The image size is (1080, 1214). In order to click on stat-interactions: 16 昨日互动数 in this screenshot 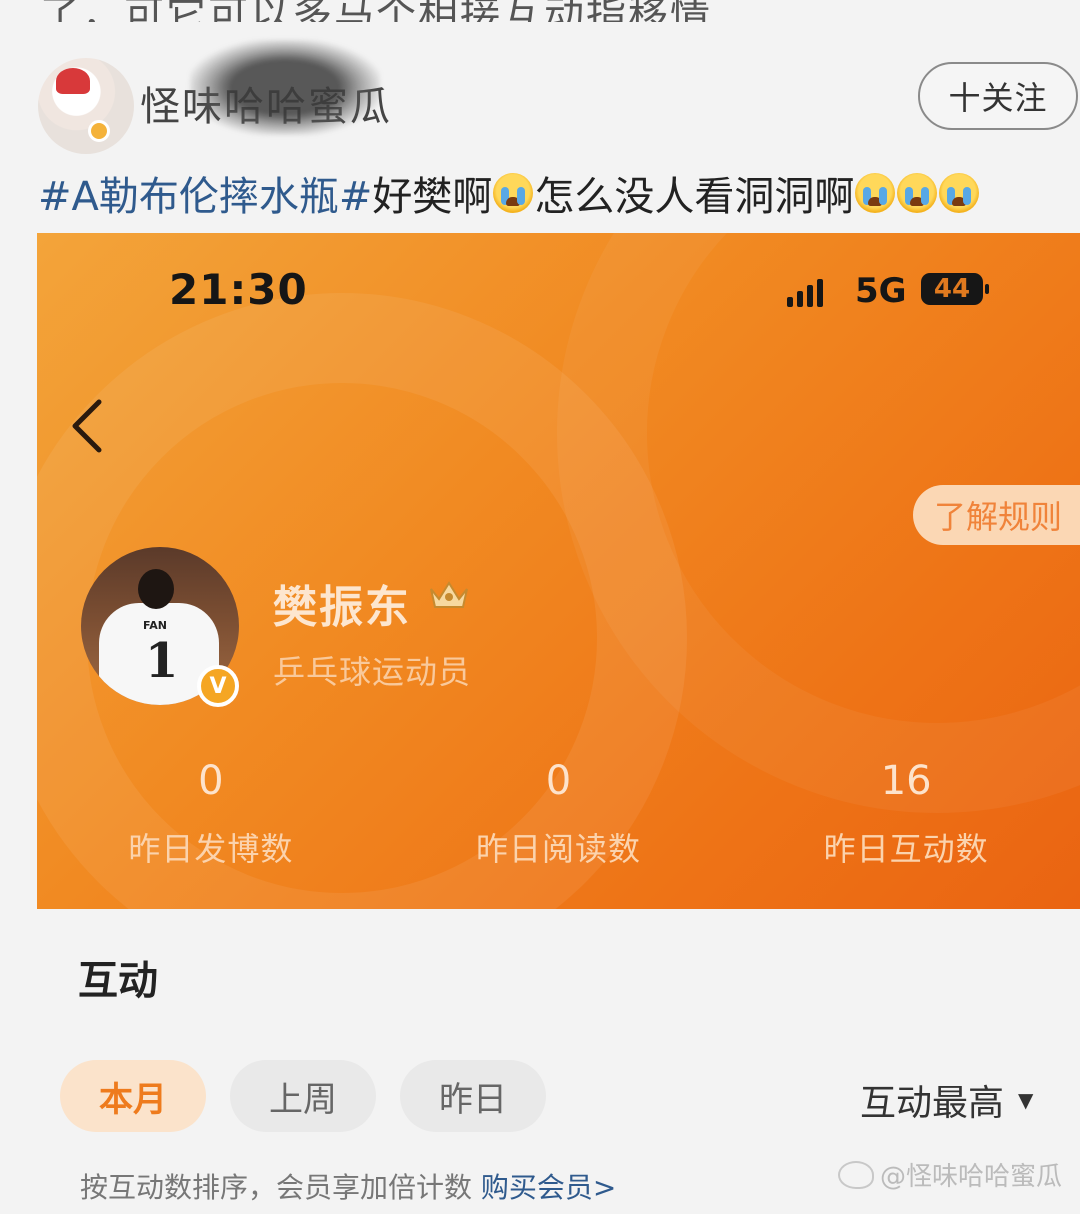, I will do `click(906, 814)`.